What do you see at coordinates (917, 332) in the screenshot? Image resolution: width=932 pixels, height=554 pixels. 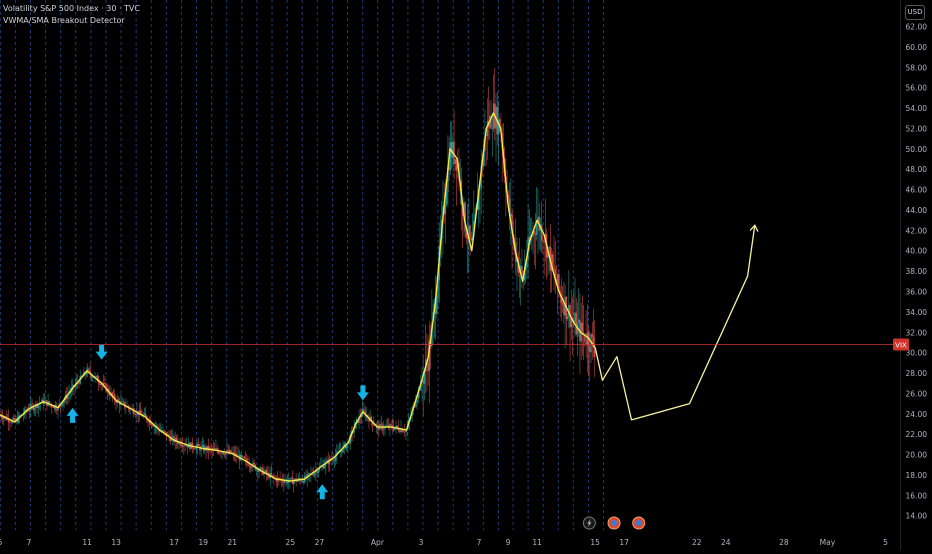 I see `y-tick-label: 32.00` at bounding box center [917, 332].